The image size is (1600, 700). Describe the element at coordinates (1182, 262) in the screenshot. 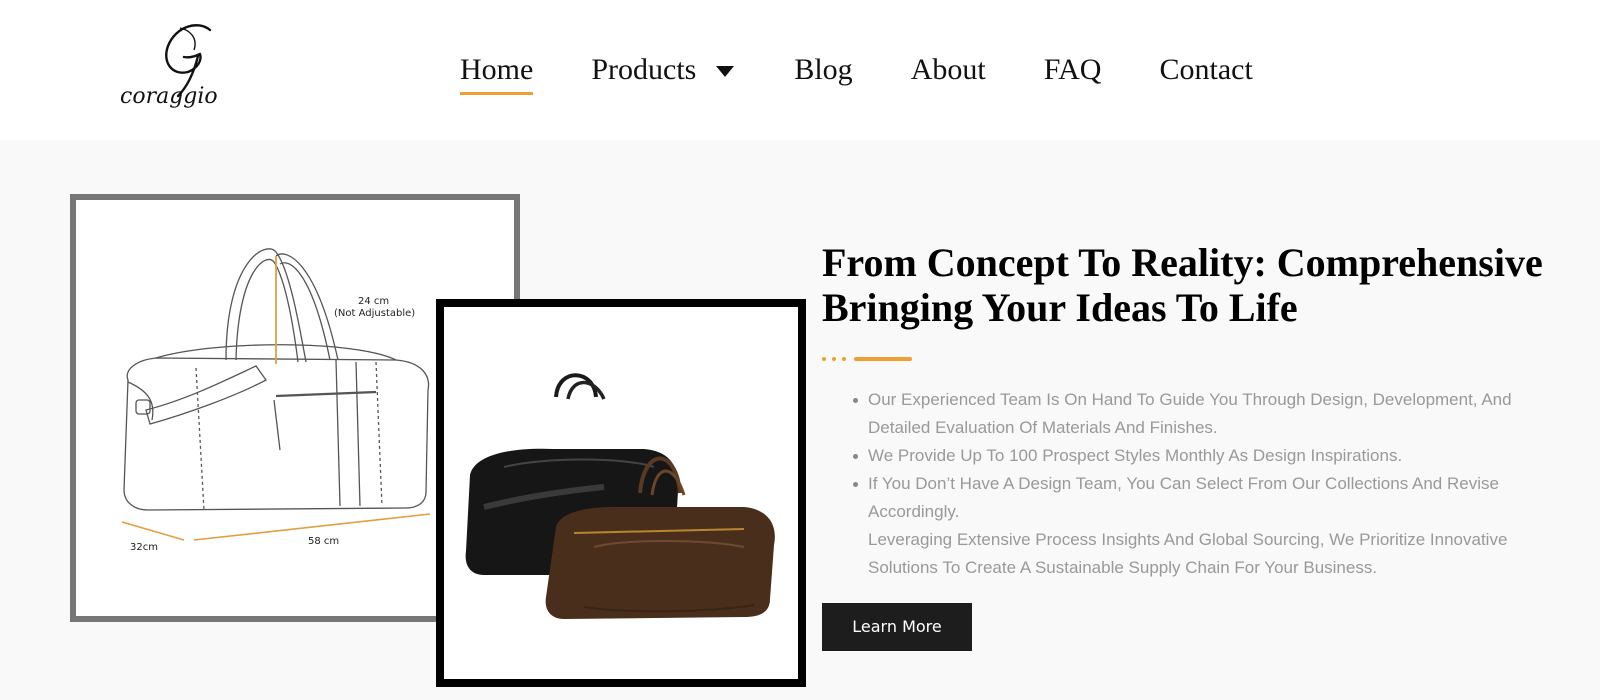

I see `heading-line-1: From Concept To Reality: Comprehensive` at that location.